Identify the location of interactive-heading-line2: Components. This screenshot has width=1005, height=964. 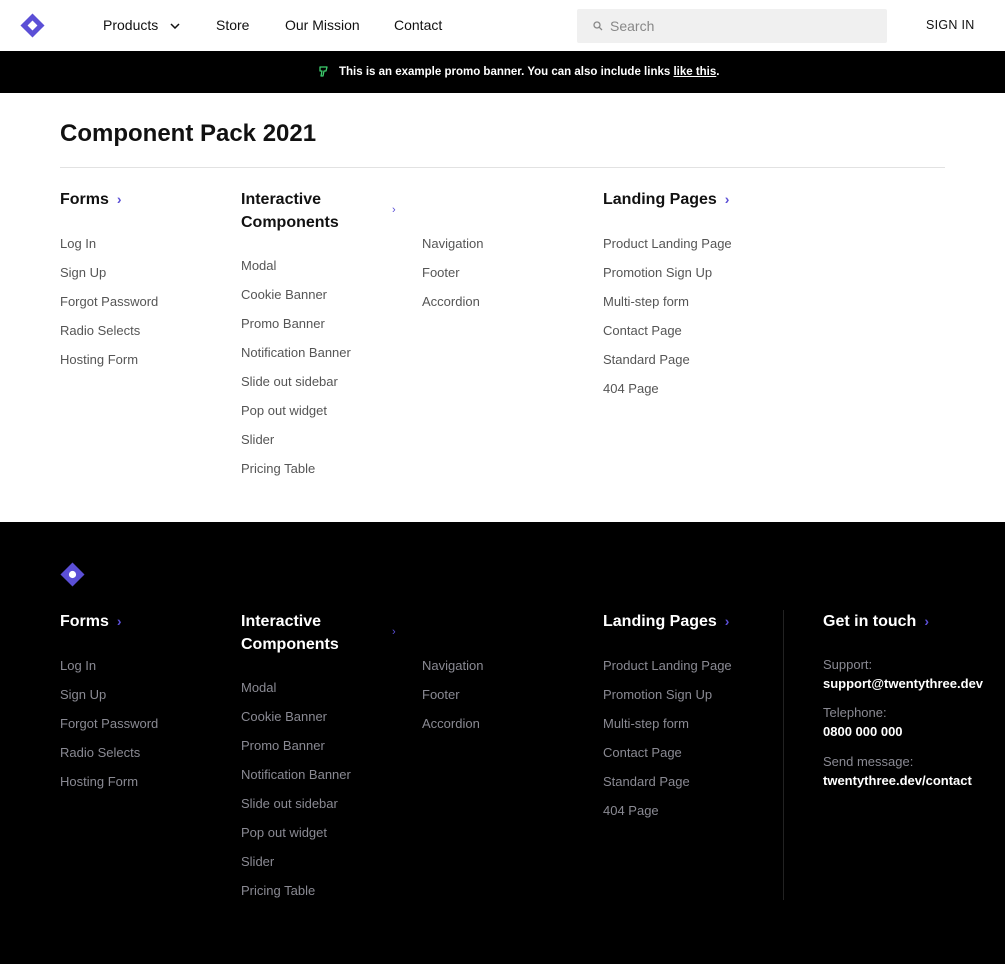
(290, 222).